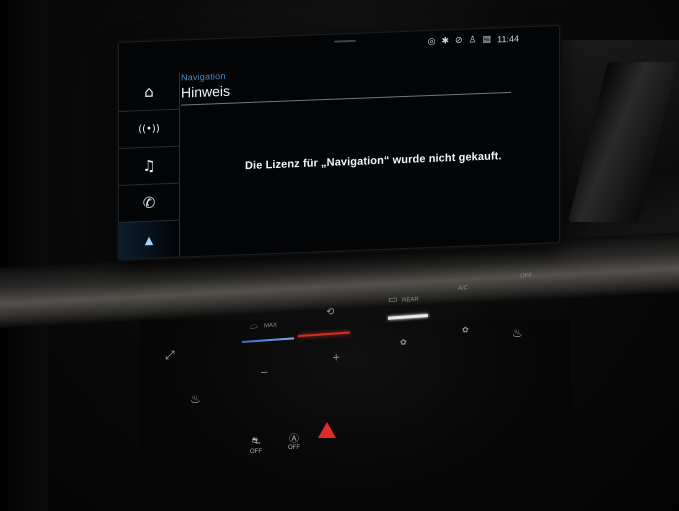 The width and height of the screenshot is (679, 511). I want to click on off-button: OFF, so click(526, 276).